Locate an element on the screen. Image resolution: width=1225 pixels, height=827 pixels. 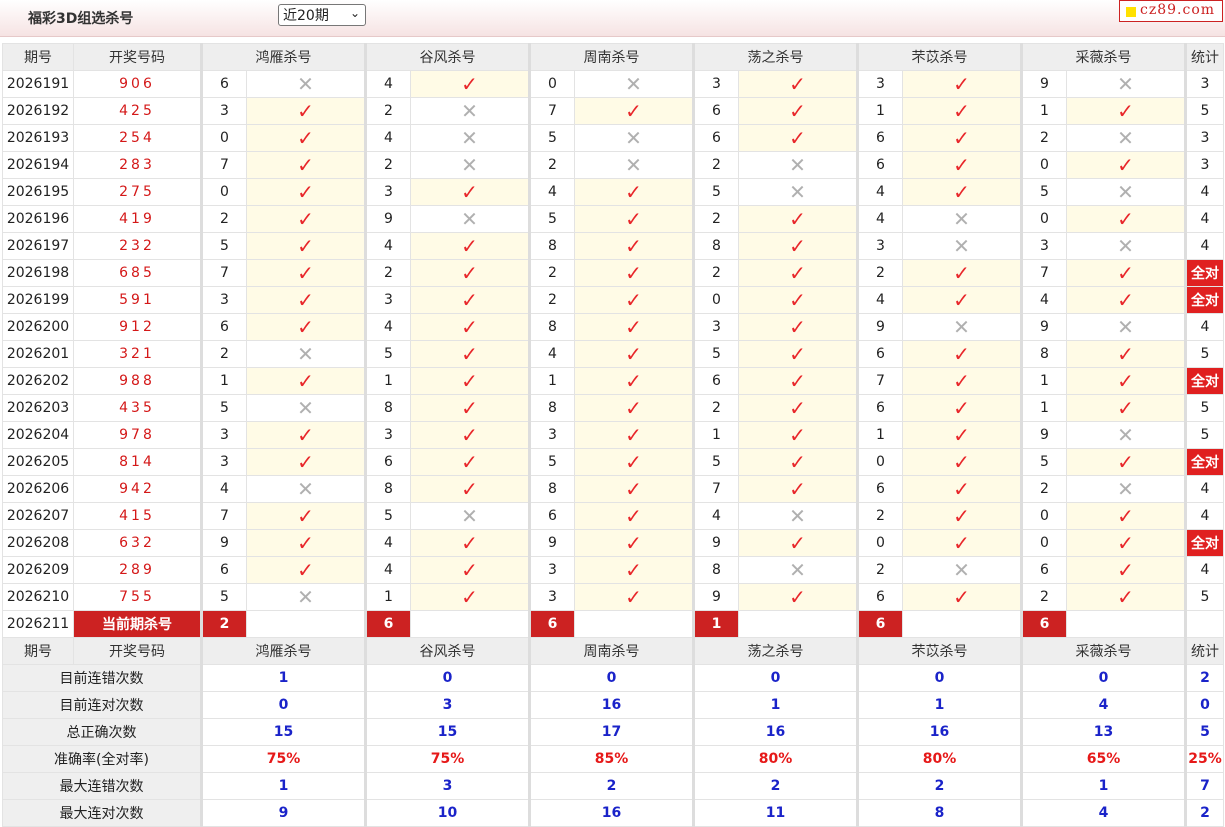
draw-number-cell: 435 is located at coordinates (137, 408).